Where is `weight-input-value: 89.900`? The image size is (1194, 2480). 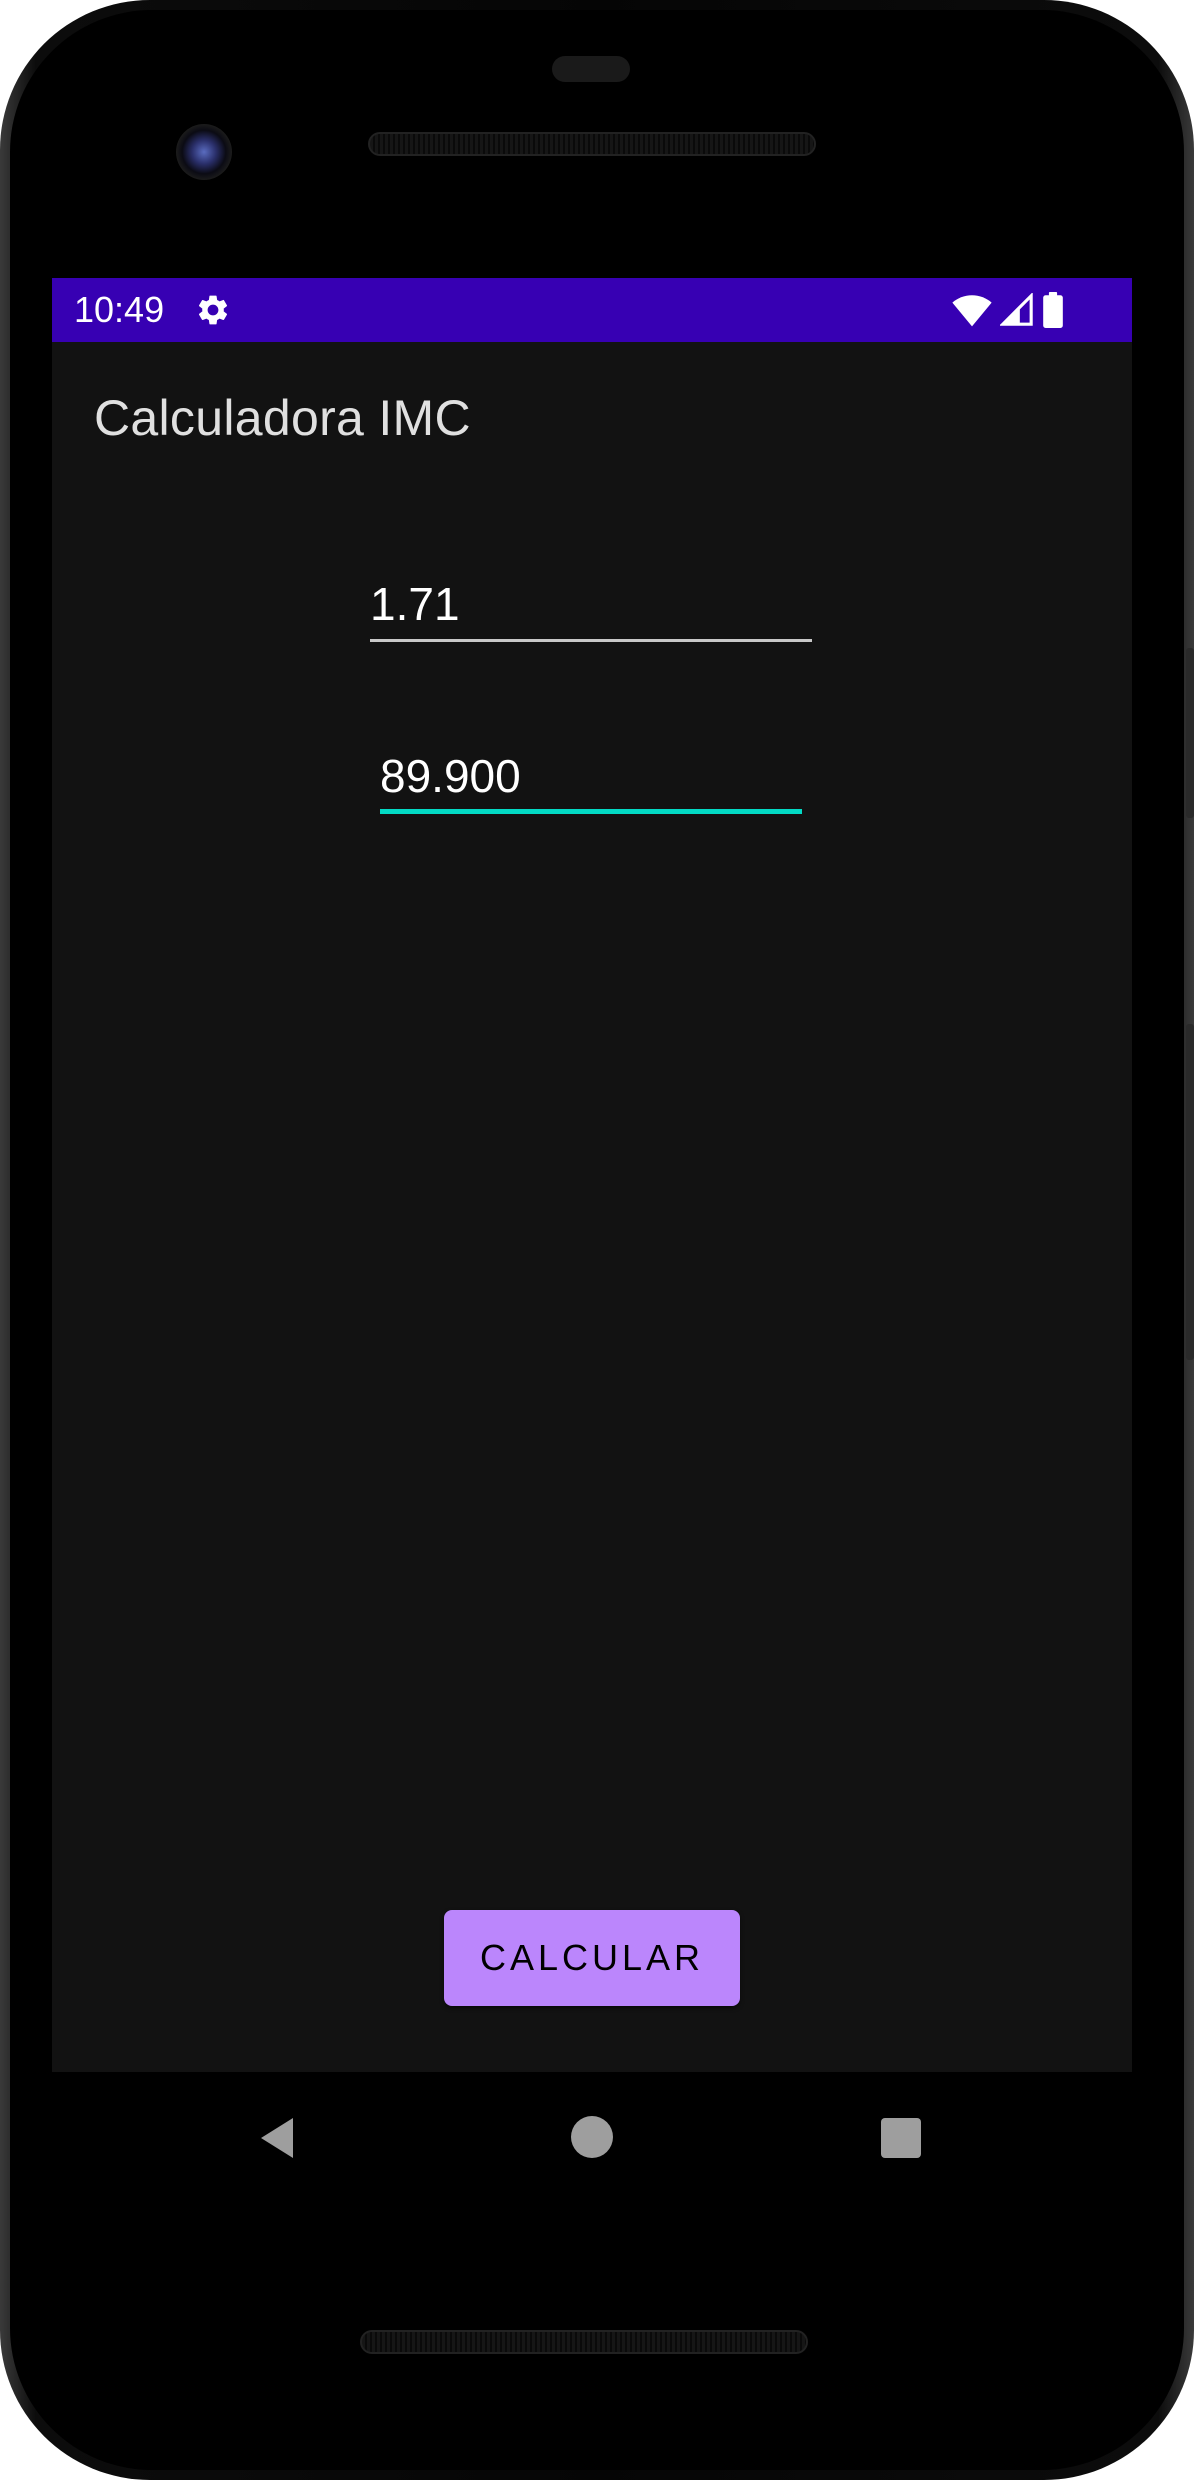
weight-input-value: 89.900 is located at coordinates (450, 776).